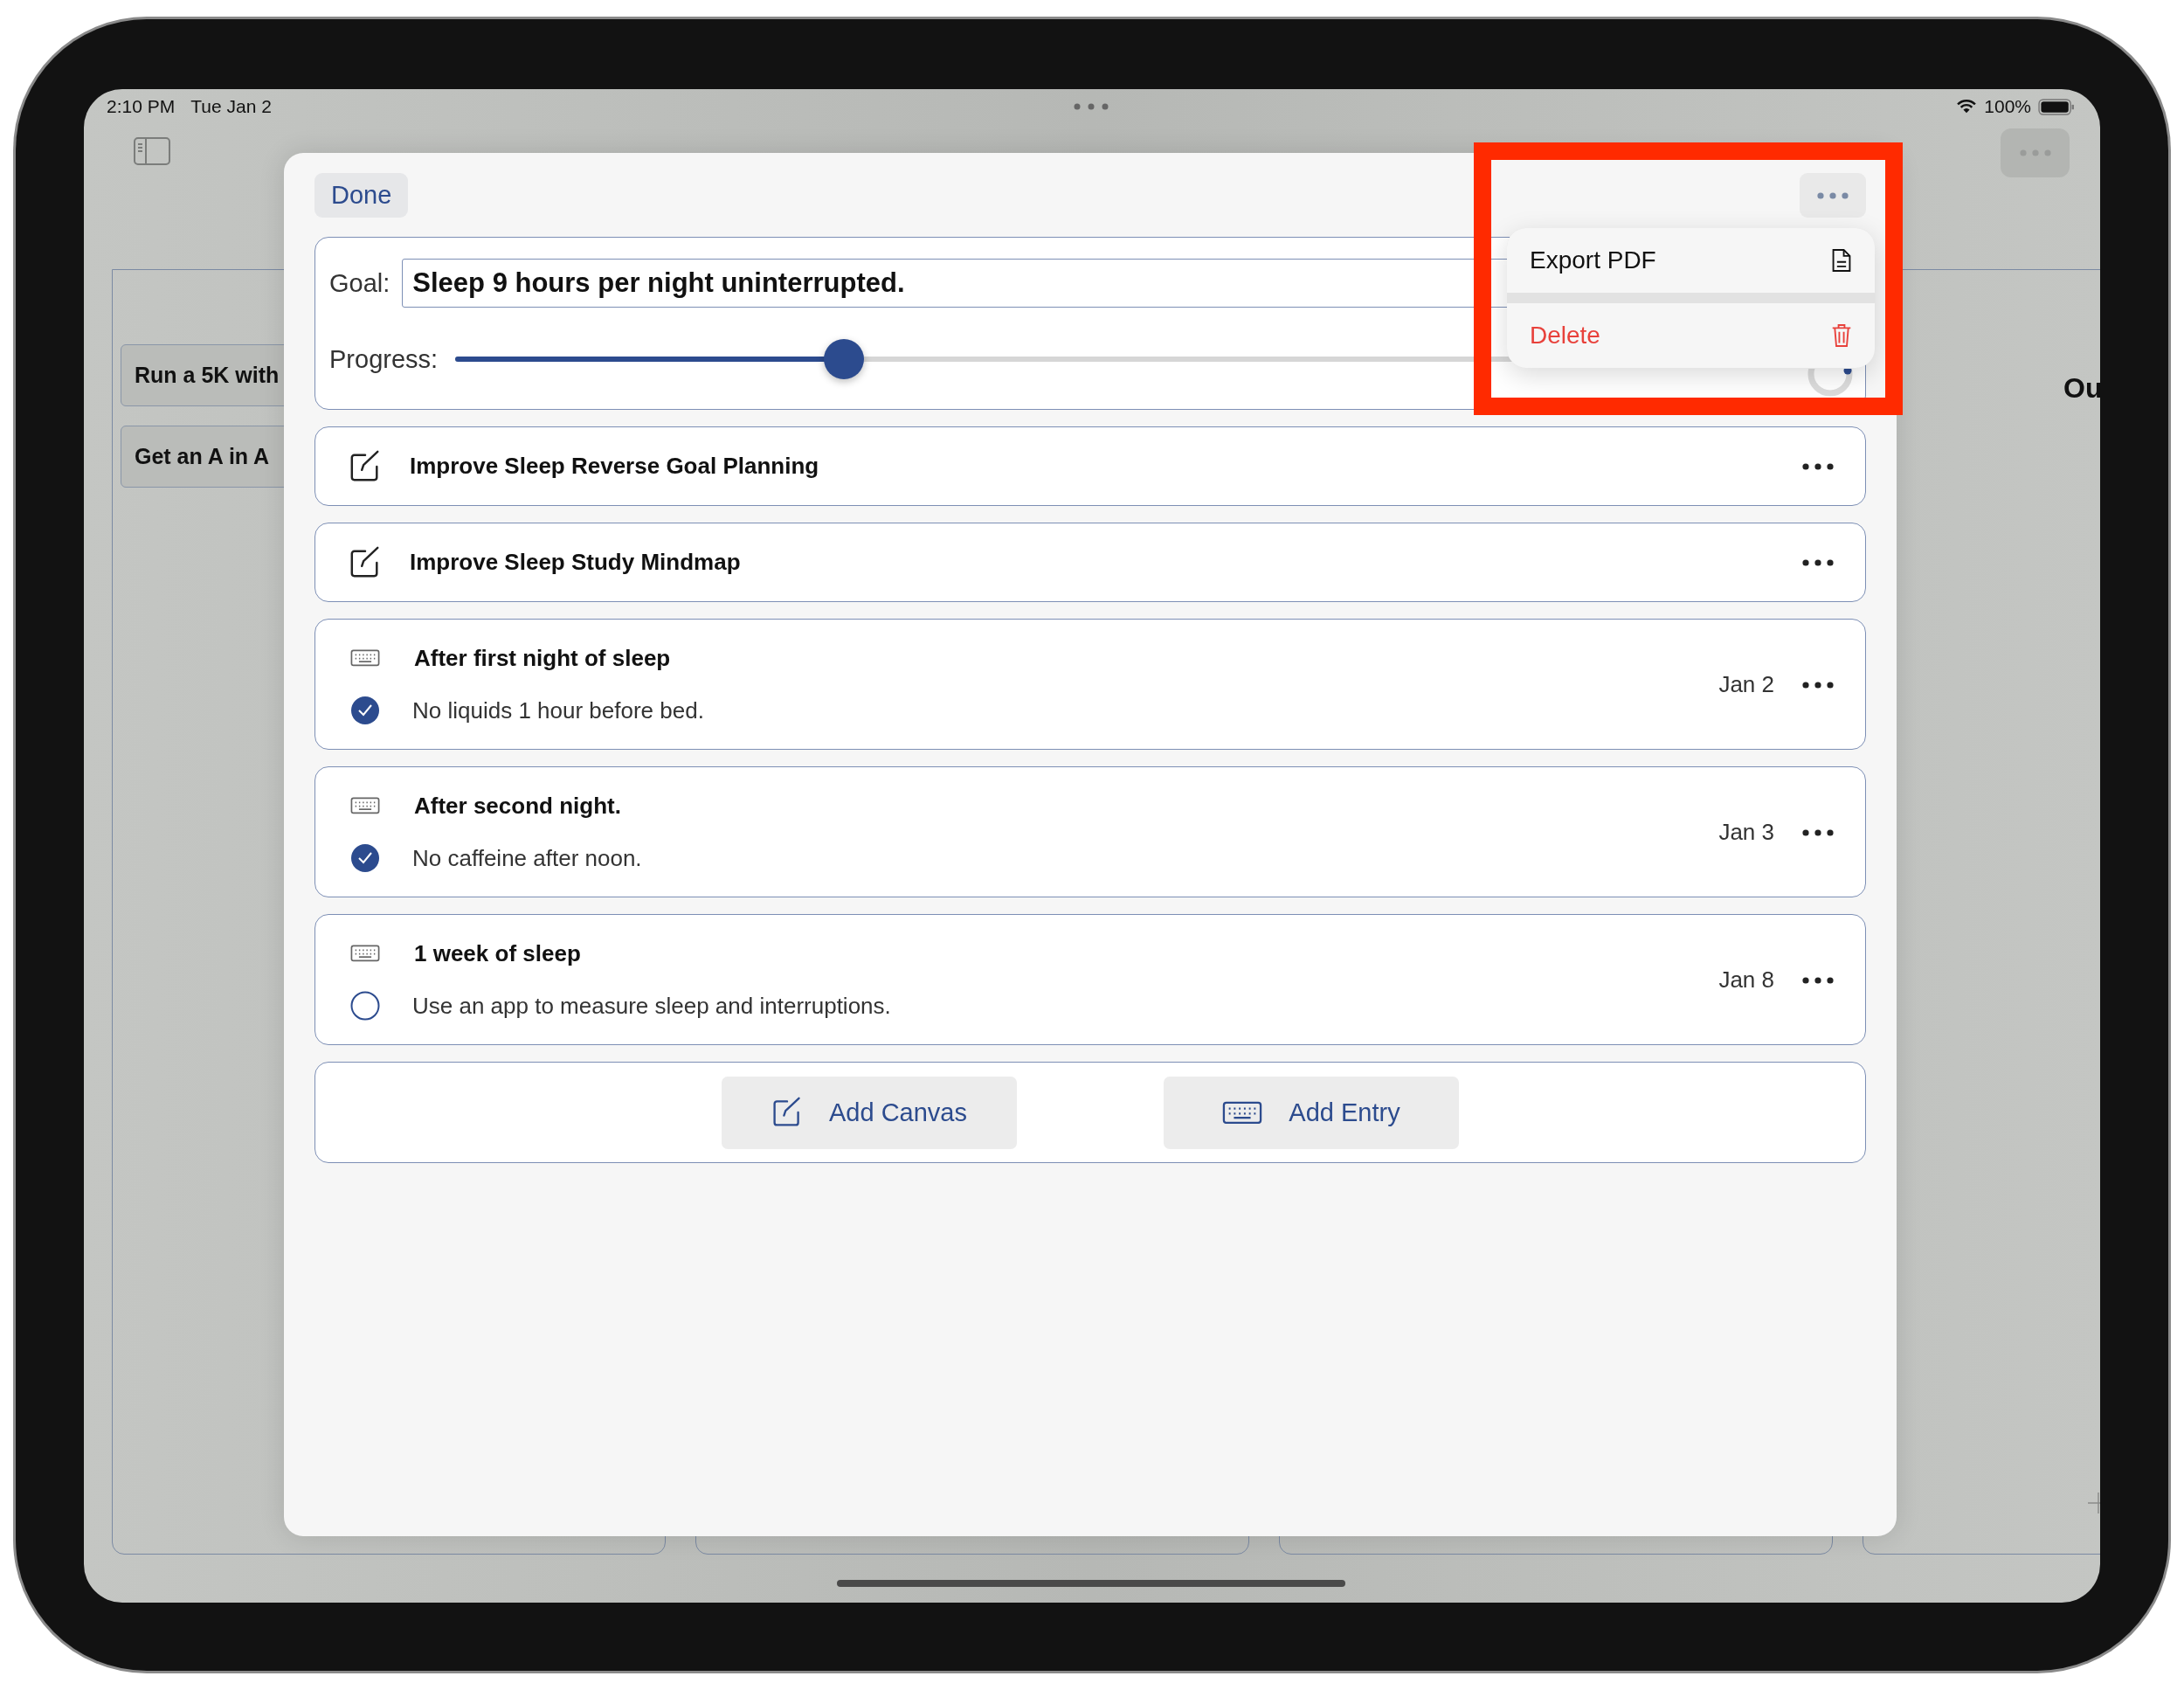  What do you see at coordinates (2007, 107) in the screenshot?
I see `battery-percent: 100%` at bounding box center [2007, 107].